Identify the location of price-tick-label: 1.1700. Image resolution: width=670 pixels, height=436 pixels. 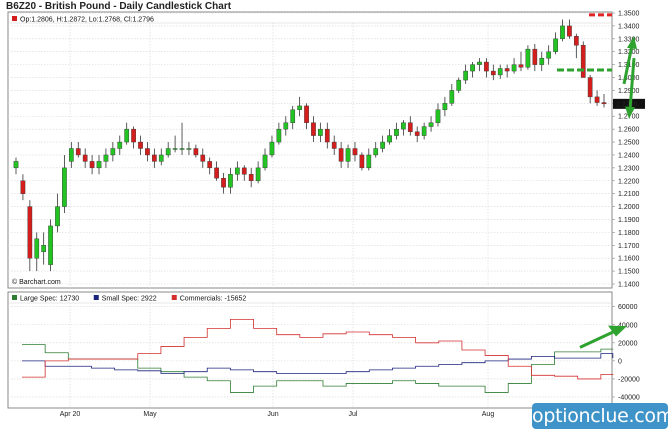
(629, 246).